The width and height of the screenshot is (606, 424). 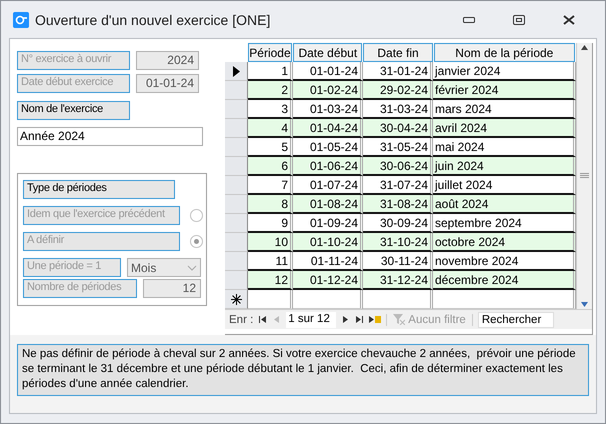 I want to click on table-cell: 7, so click(x=270, y=185).